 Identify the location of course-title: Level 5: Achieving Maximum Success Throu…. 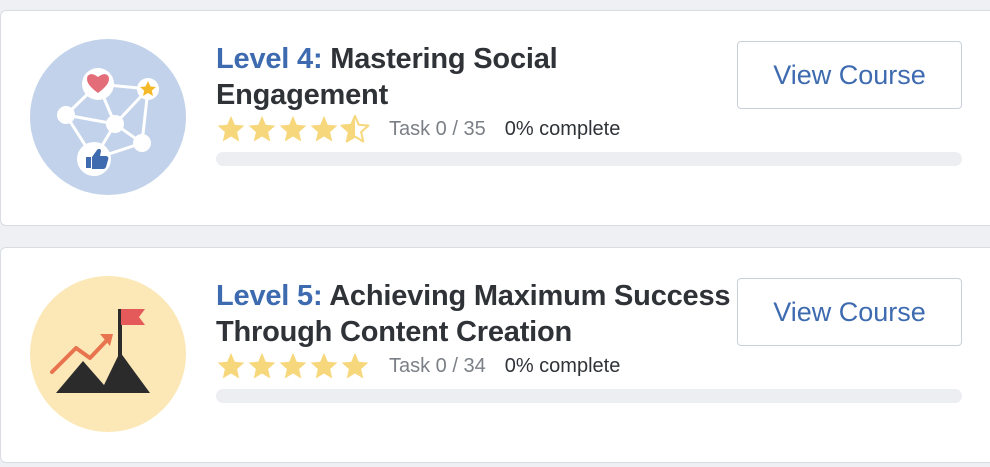
(476, 314).